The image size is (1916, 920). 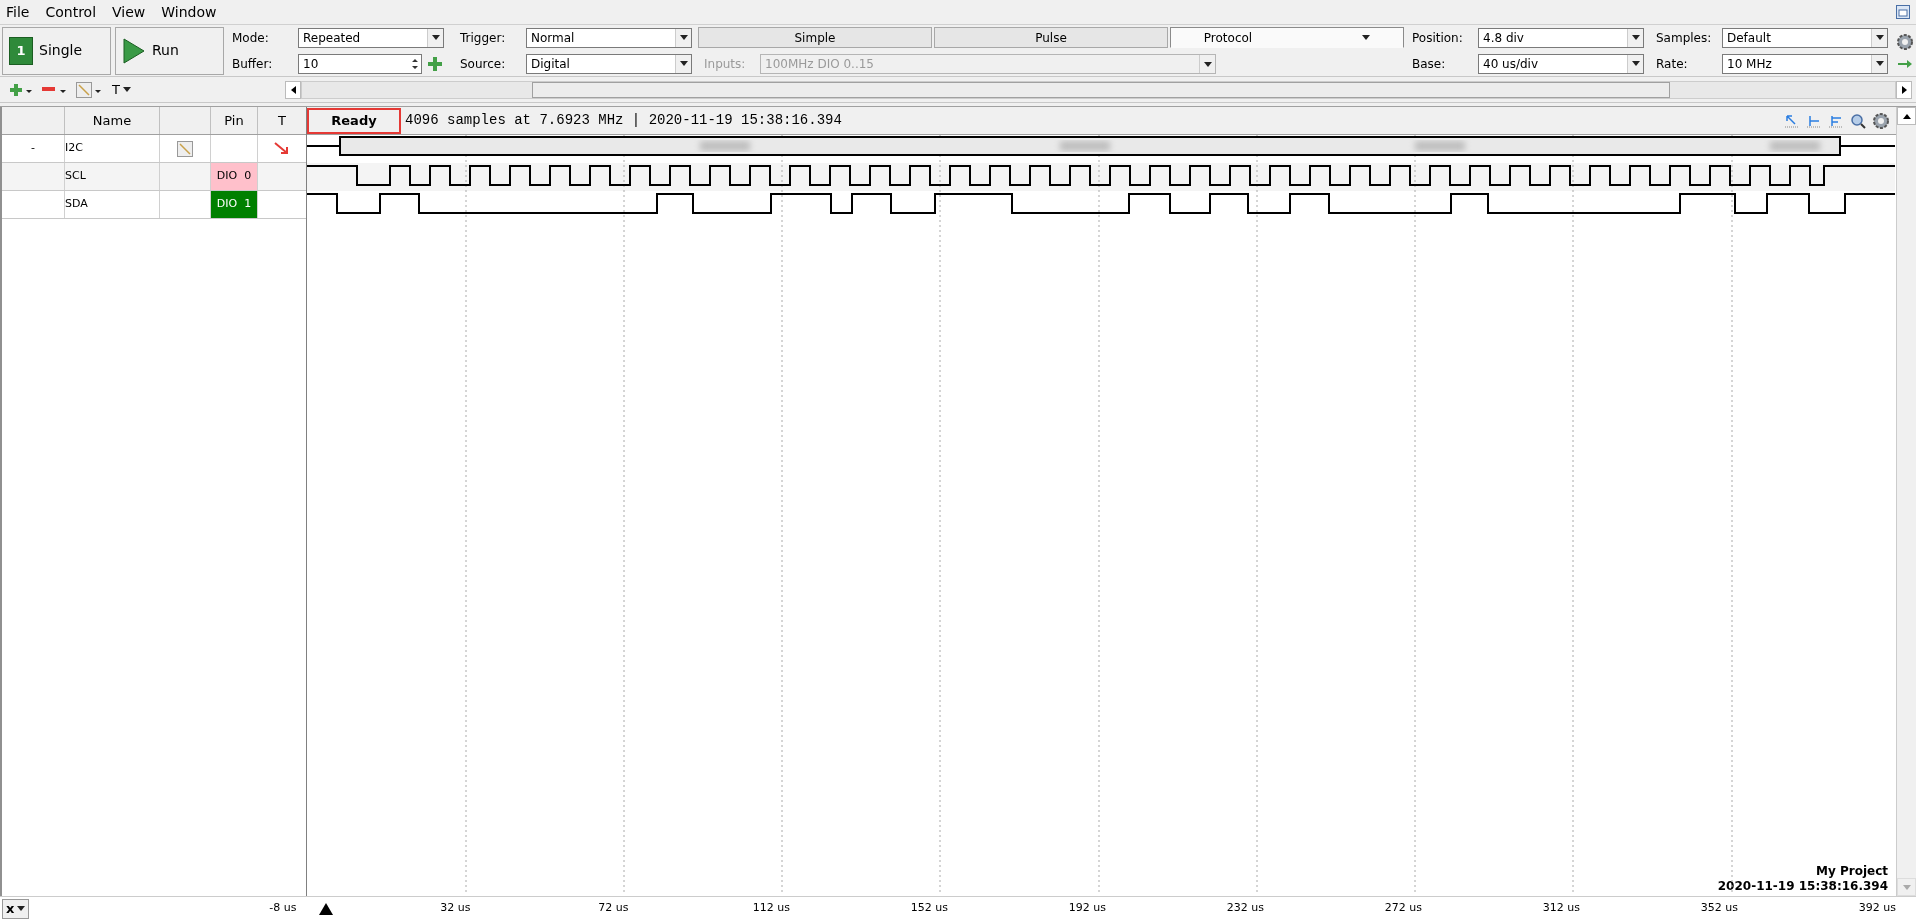 What do you see at coordinates (815, 37) in the screenshot?
I see `trigger-tab: Simple` at bounding box center [815, 37].